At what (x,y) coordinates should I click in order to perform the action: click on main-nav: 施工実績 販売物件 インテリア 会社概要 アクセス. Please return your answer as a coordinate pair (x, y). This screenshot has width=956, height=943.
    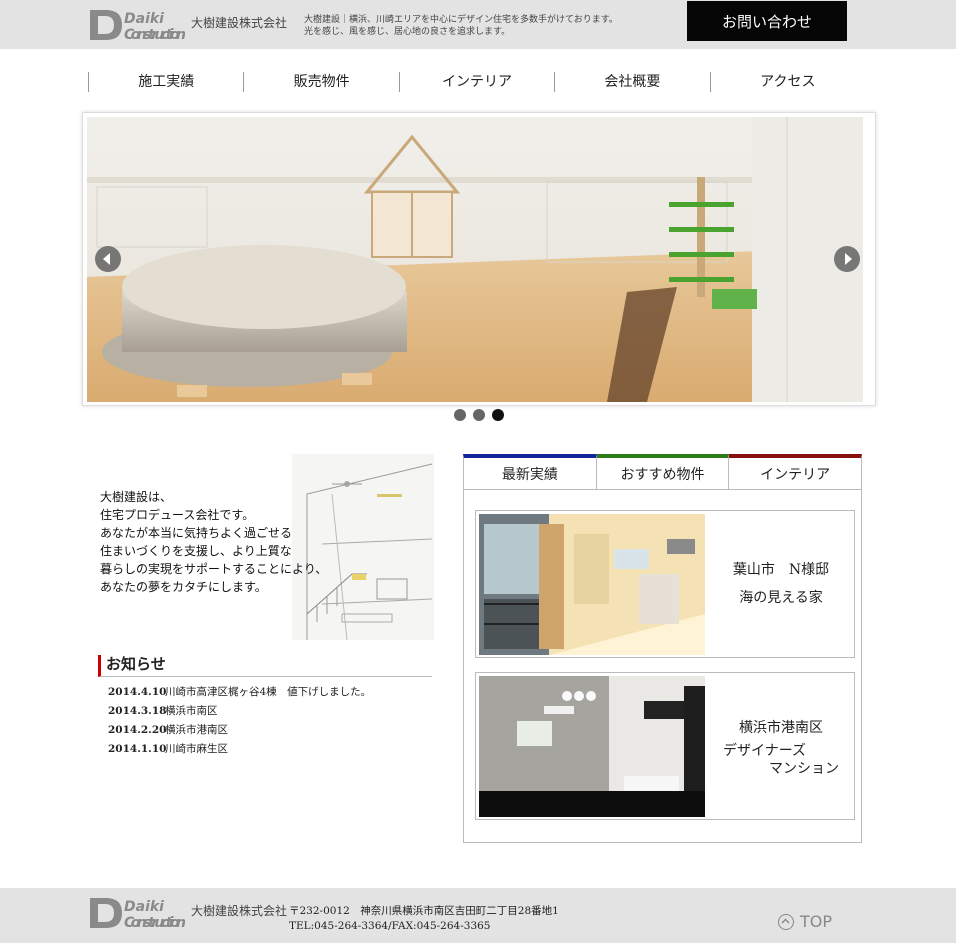
    Looking at the image, I should click on (476, 82).